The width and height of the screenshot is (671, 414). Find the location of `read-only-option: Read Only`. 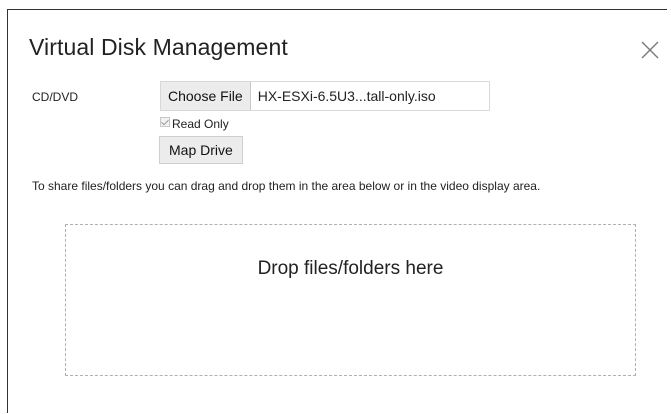

read-only-option: Read Only is located at coordinates (194, 124).